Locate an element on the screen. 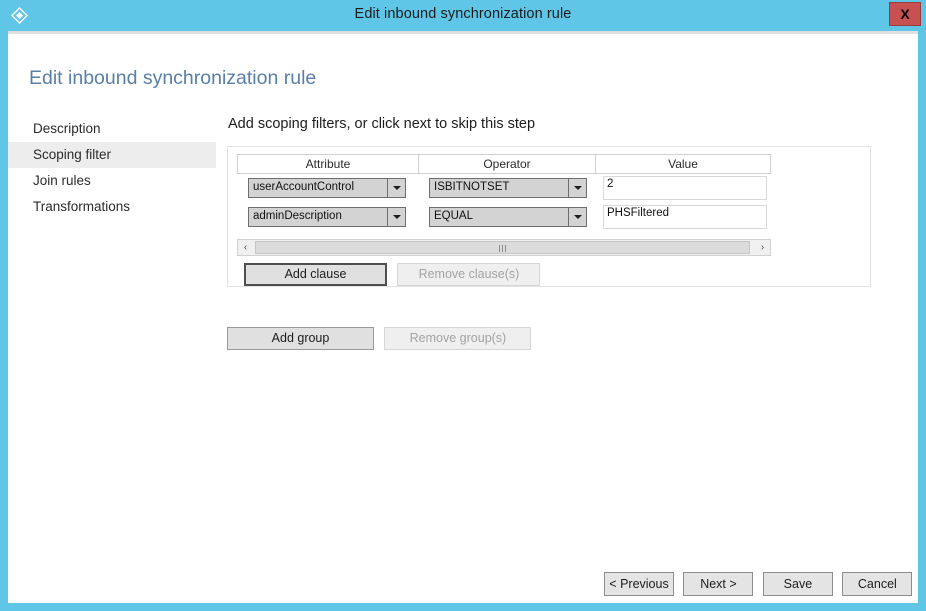 The width and height of the screenshot is (926, 611). clause-grid-header: Attribute Operator Value is located at coordinates (504, 164).